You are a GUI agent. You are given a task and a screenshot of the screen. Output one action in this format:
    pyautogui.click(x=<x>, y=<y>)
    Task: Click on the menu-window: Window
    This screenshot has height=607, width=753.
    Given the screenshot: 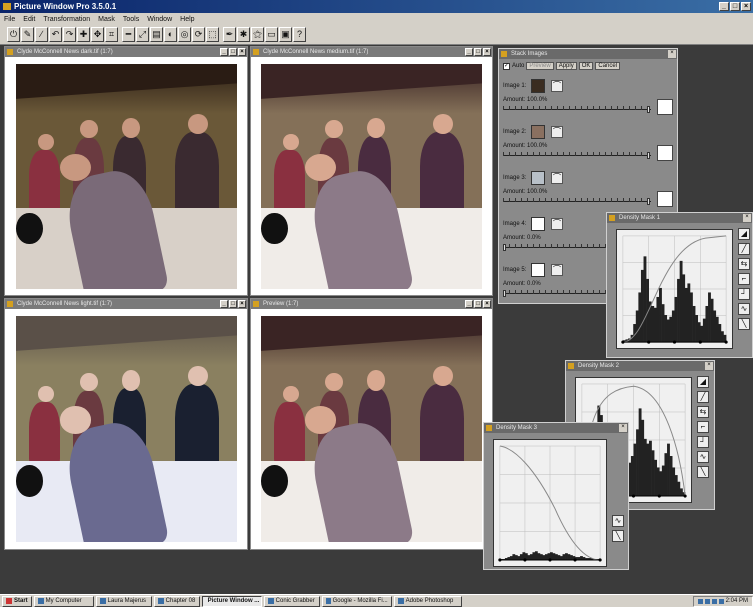 What is the action you would take?
    pyautogui.click(x=159, y=19)
    